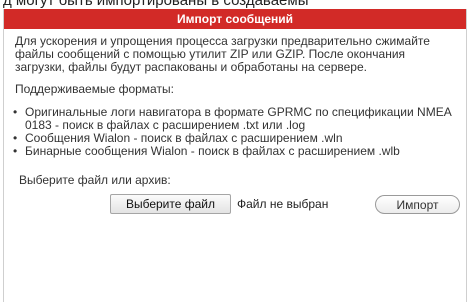 This screenshot has height=302, width=467. I want to click on choose-file-label: Выберите файл или архив:, so click(95, 180).